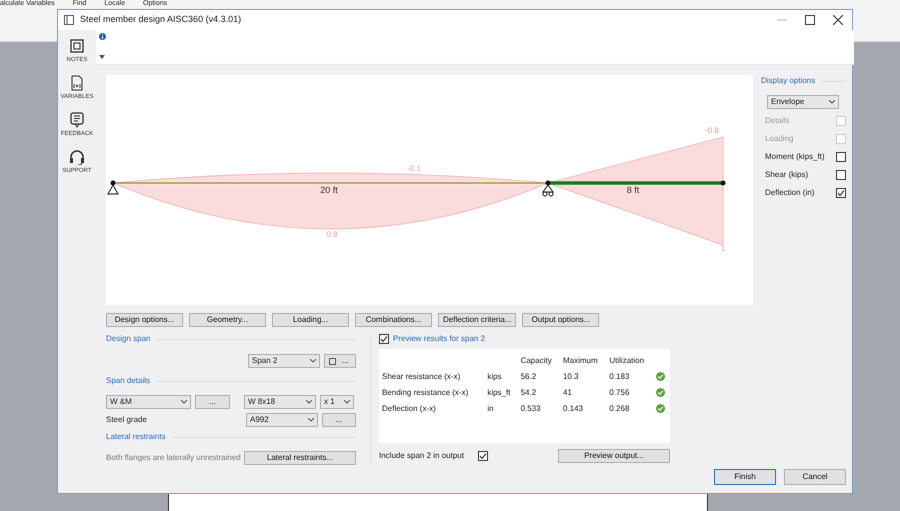  What do you see at coordinates (531, 409) in the screenshot?
I see `table-cell-text: 0.533` at bounding box center [531, 409].